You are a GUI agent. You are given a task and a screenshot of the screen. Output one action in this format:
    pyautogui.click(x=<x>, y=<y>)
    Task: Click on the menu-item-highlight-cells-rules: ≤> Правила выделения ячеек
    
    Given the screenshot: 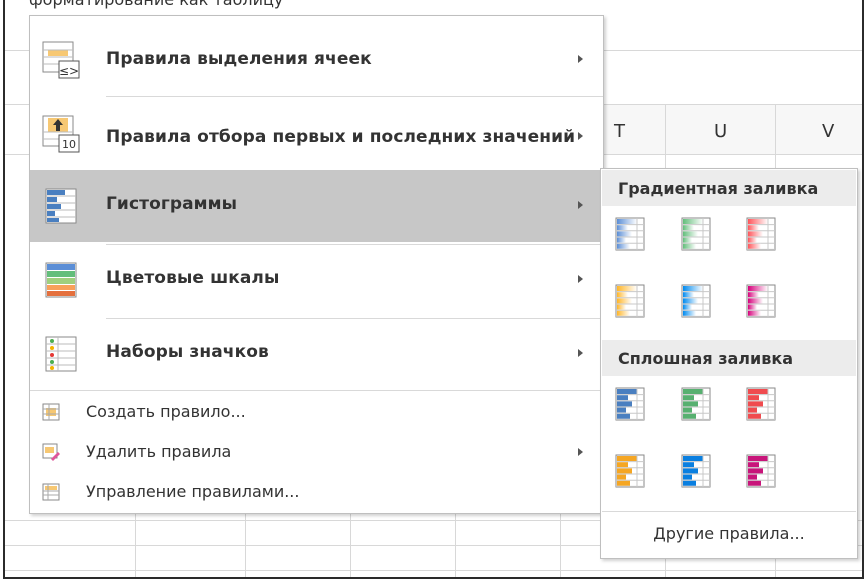 What is the action you would take?
    pyautogui.click(x=316, y=60)
    